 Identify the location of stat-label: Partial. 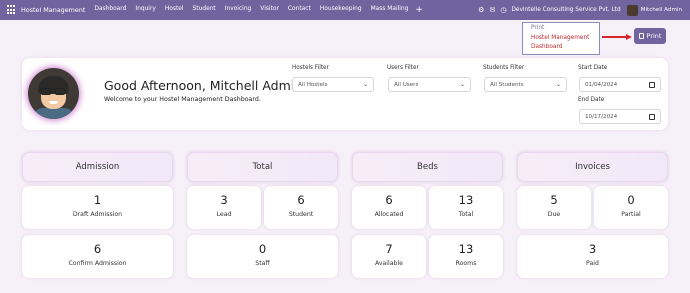
(631, 214).